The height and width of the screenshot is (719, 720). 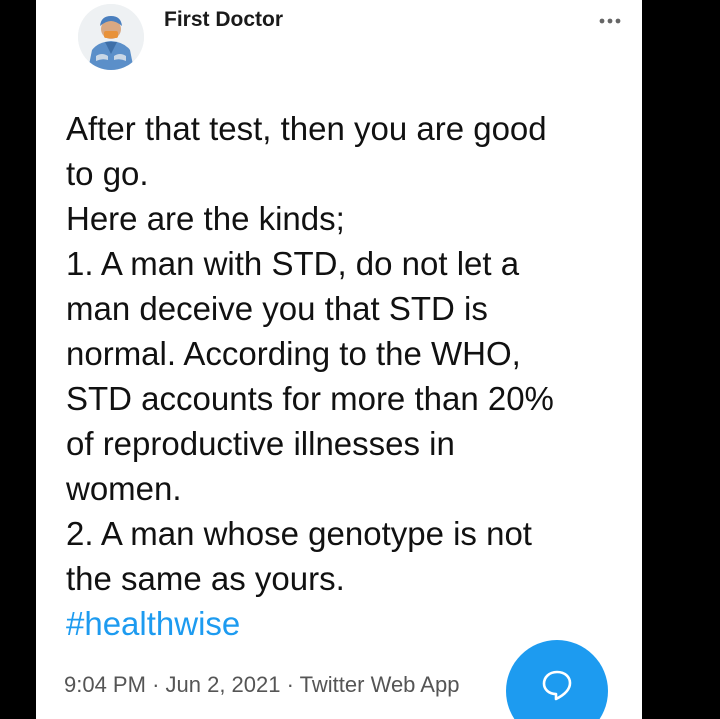 I want to click on tweet-text-line: normal. According to the WHO,, so click(x=293, y=353).